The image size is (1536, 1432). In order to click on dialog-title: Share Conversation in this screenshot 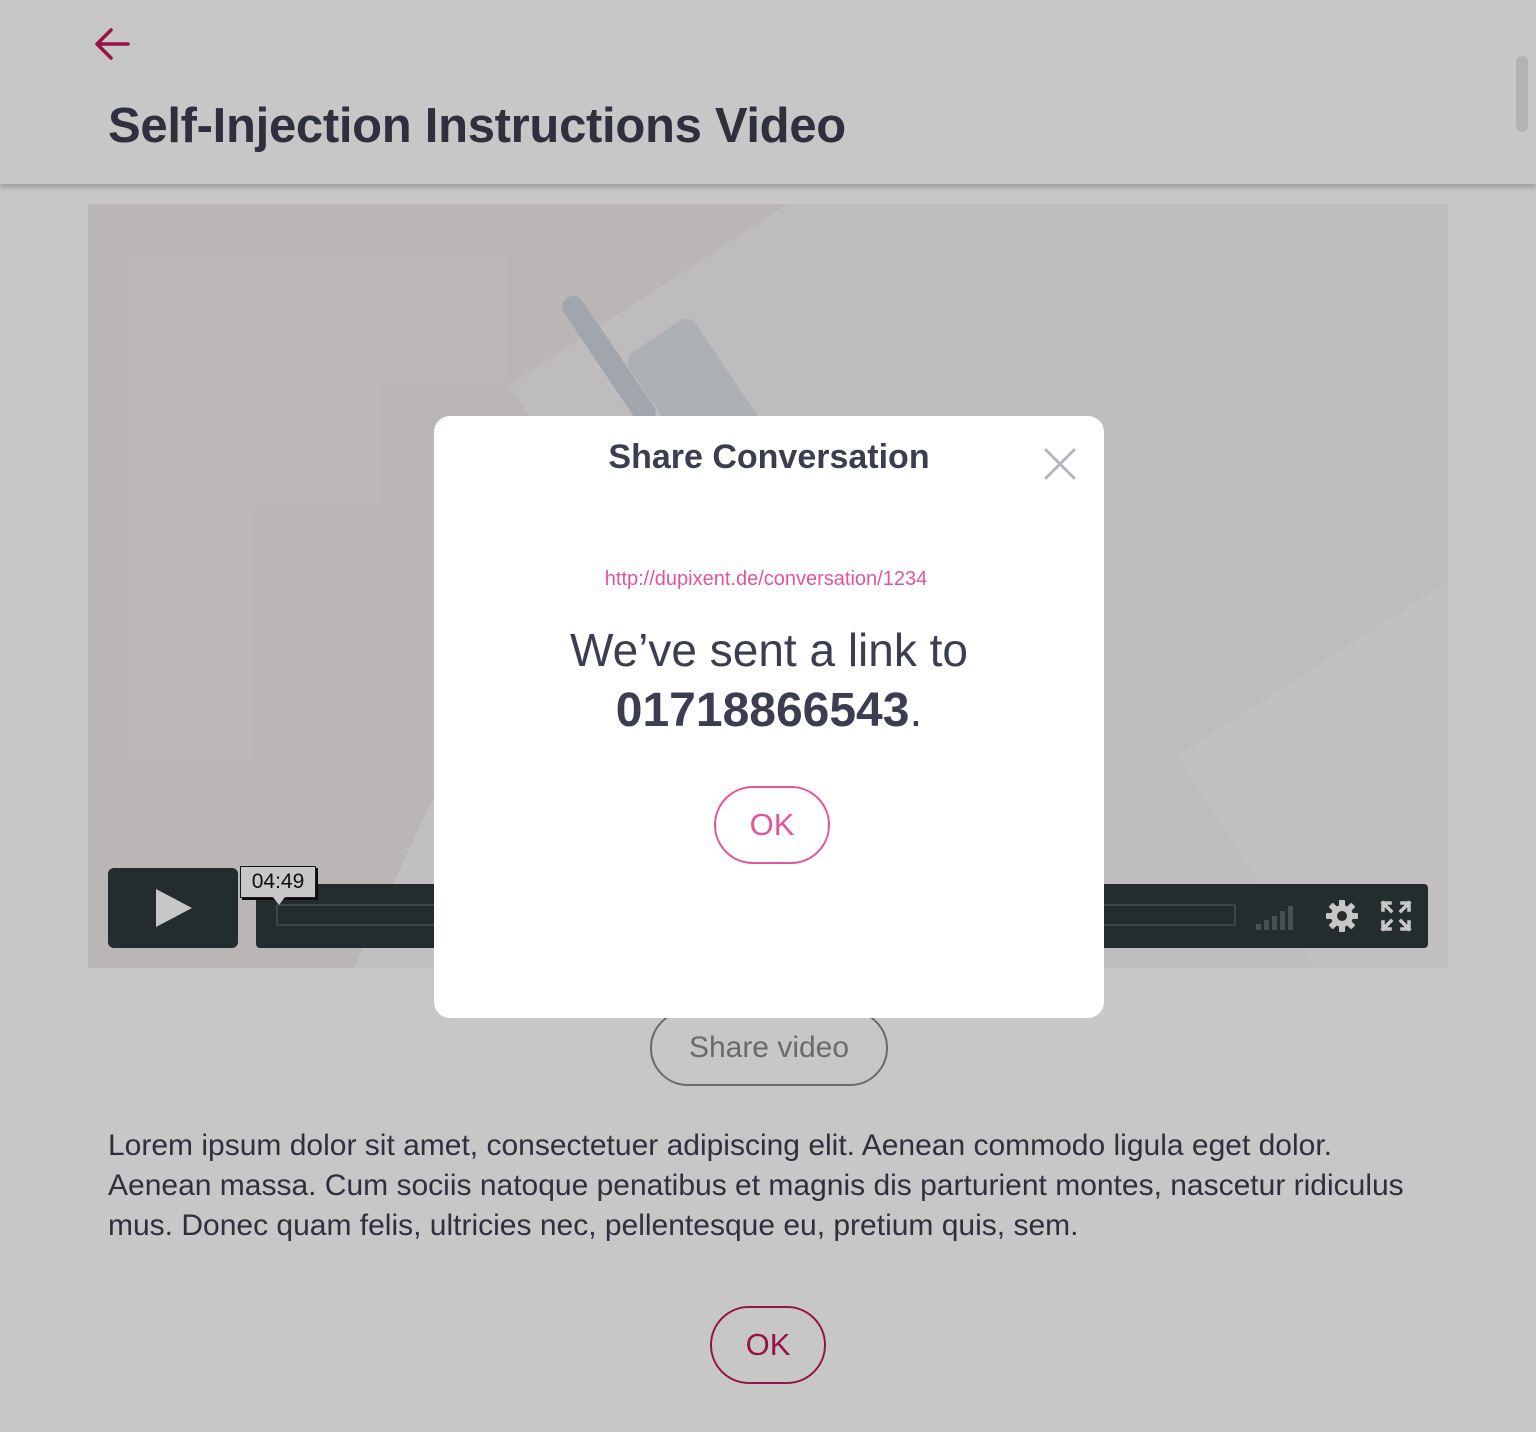, I will do `click(769, 457)`.